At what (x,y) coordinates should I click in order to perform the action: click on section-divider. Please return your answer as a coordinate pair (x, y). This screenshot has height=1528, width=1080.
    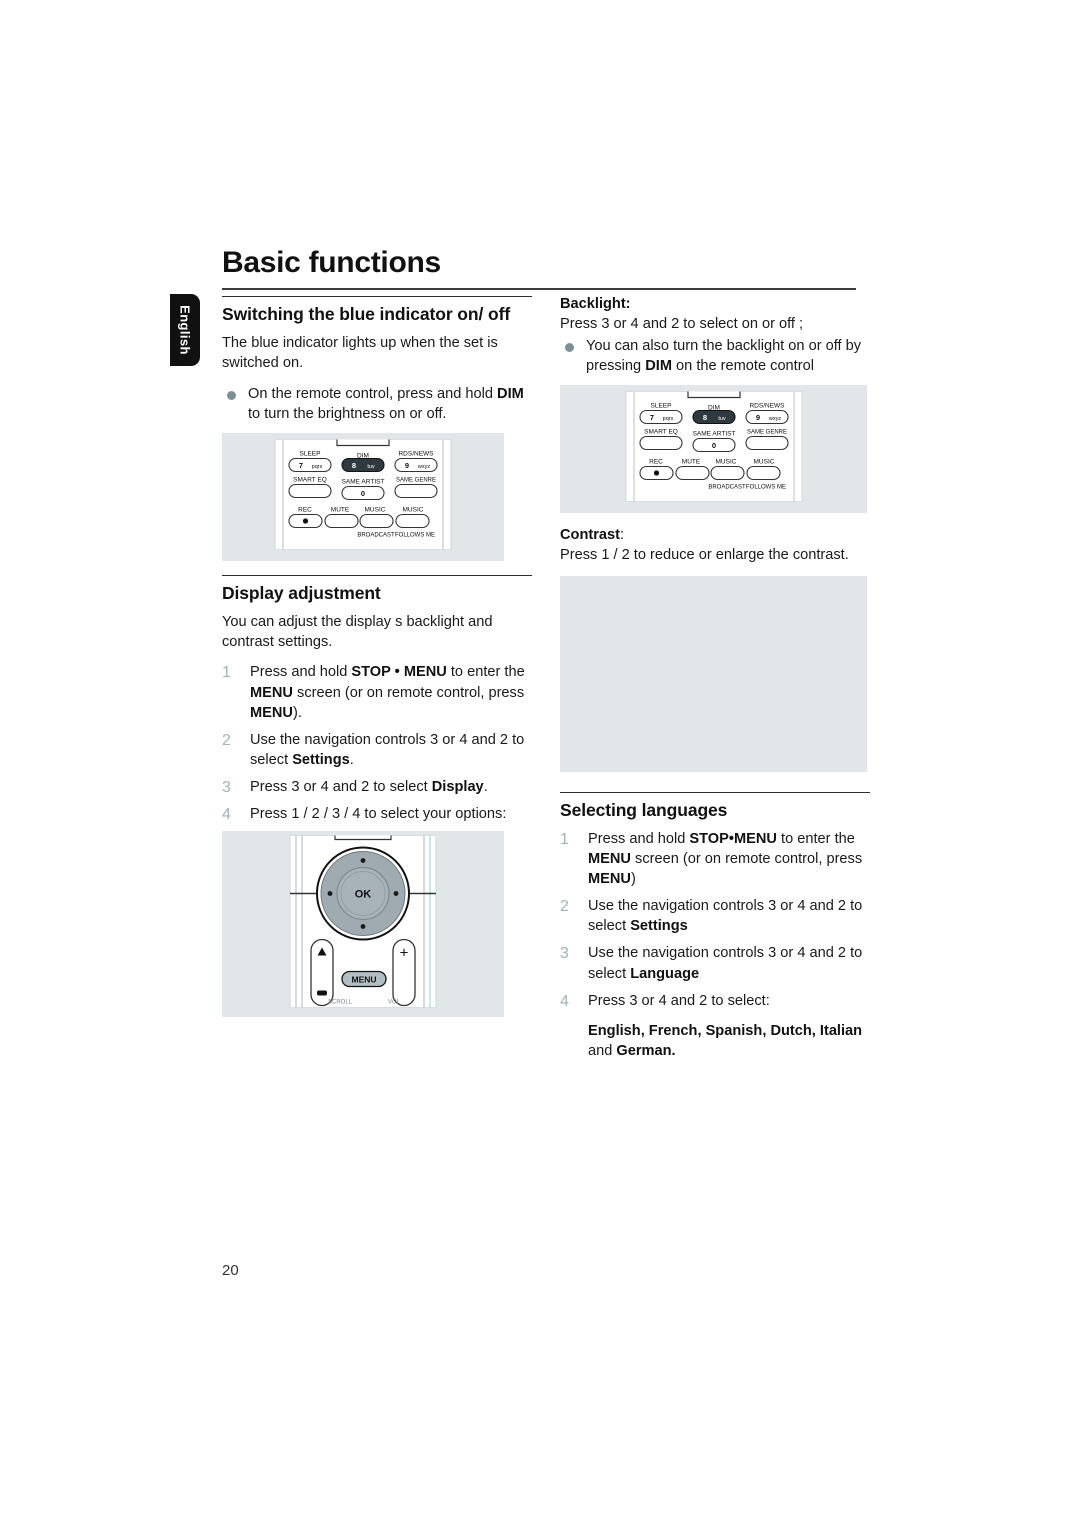
    Looking at the image, I should click on (715, 792).